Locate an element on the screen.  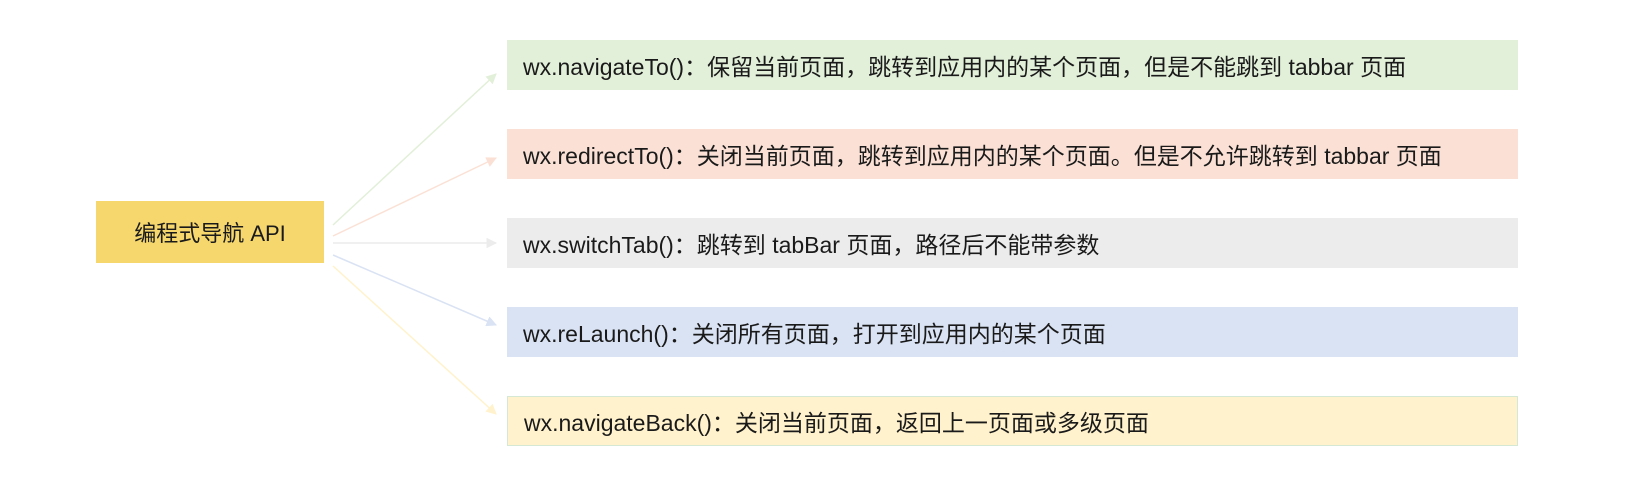
arrow-to-navigate-back is located at coordinates (414, 340).